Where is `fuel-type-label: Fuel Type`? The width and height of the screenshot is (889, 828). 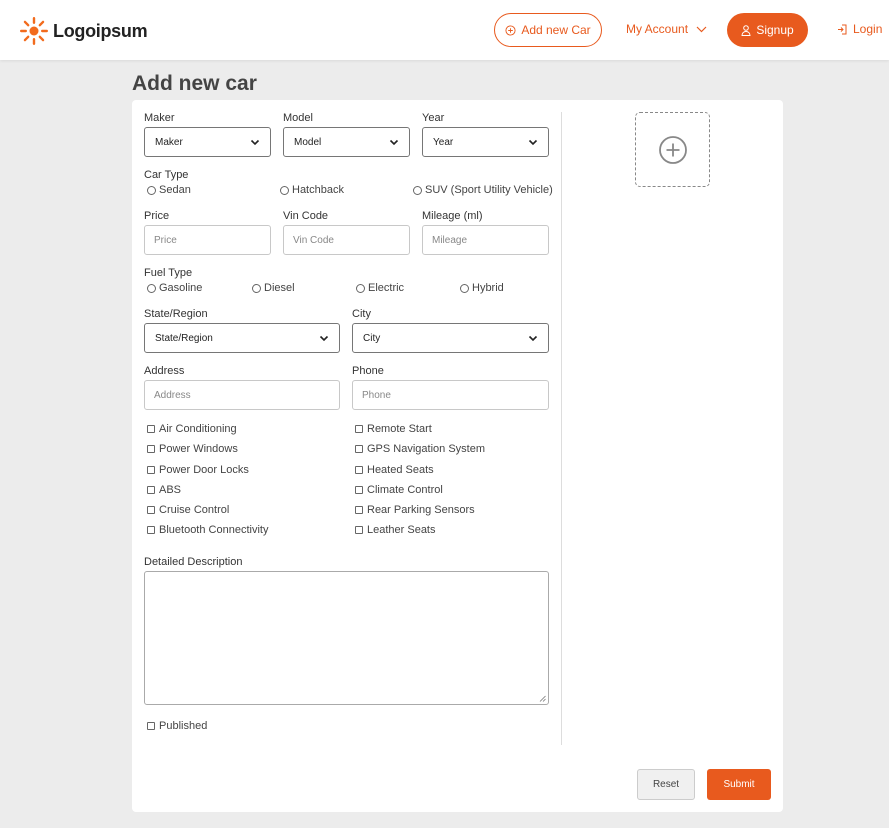 fuel-type-label: Fuel Type is located at coordinates (168, 273).